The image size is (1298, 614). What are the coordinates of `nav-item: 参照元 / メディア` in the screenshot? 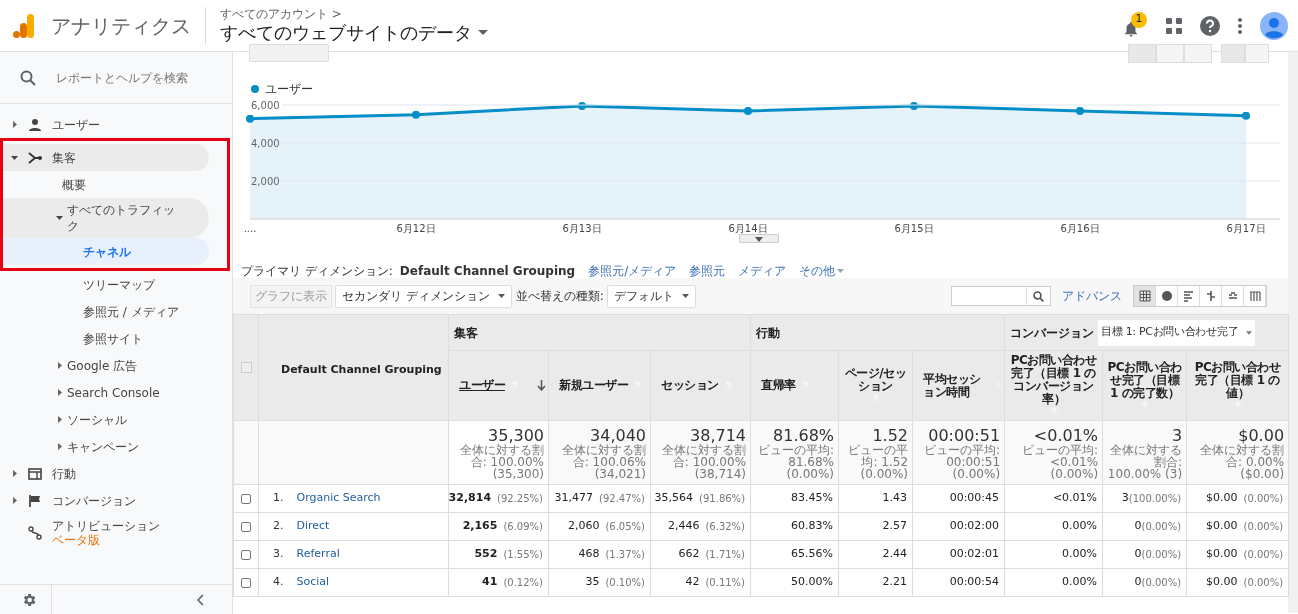 It's located at (105, 311).